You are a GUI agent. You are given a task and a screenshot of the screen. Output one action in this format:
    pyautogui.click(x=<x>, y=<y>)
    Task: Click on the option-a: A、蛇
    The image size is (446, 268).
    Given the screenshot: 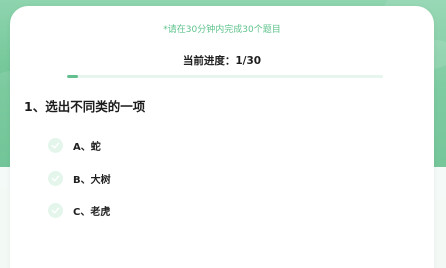 What is the action you would take?
    pyautogui.click(x=74, y=145)
    